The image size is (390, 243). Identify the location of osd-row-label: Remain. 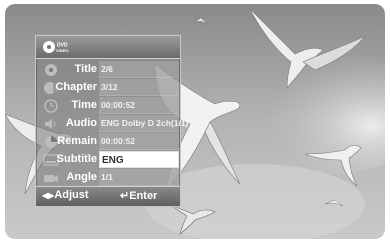
(77, 141).